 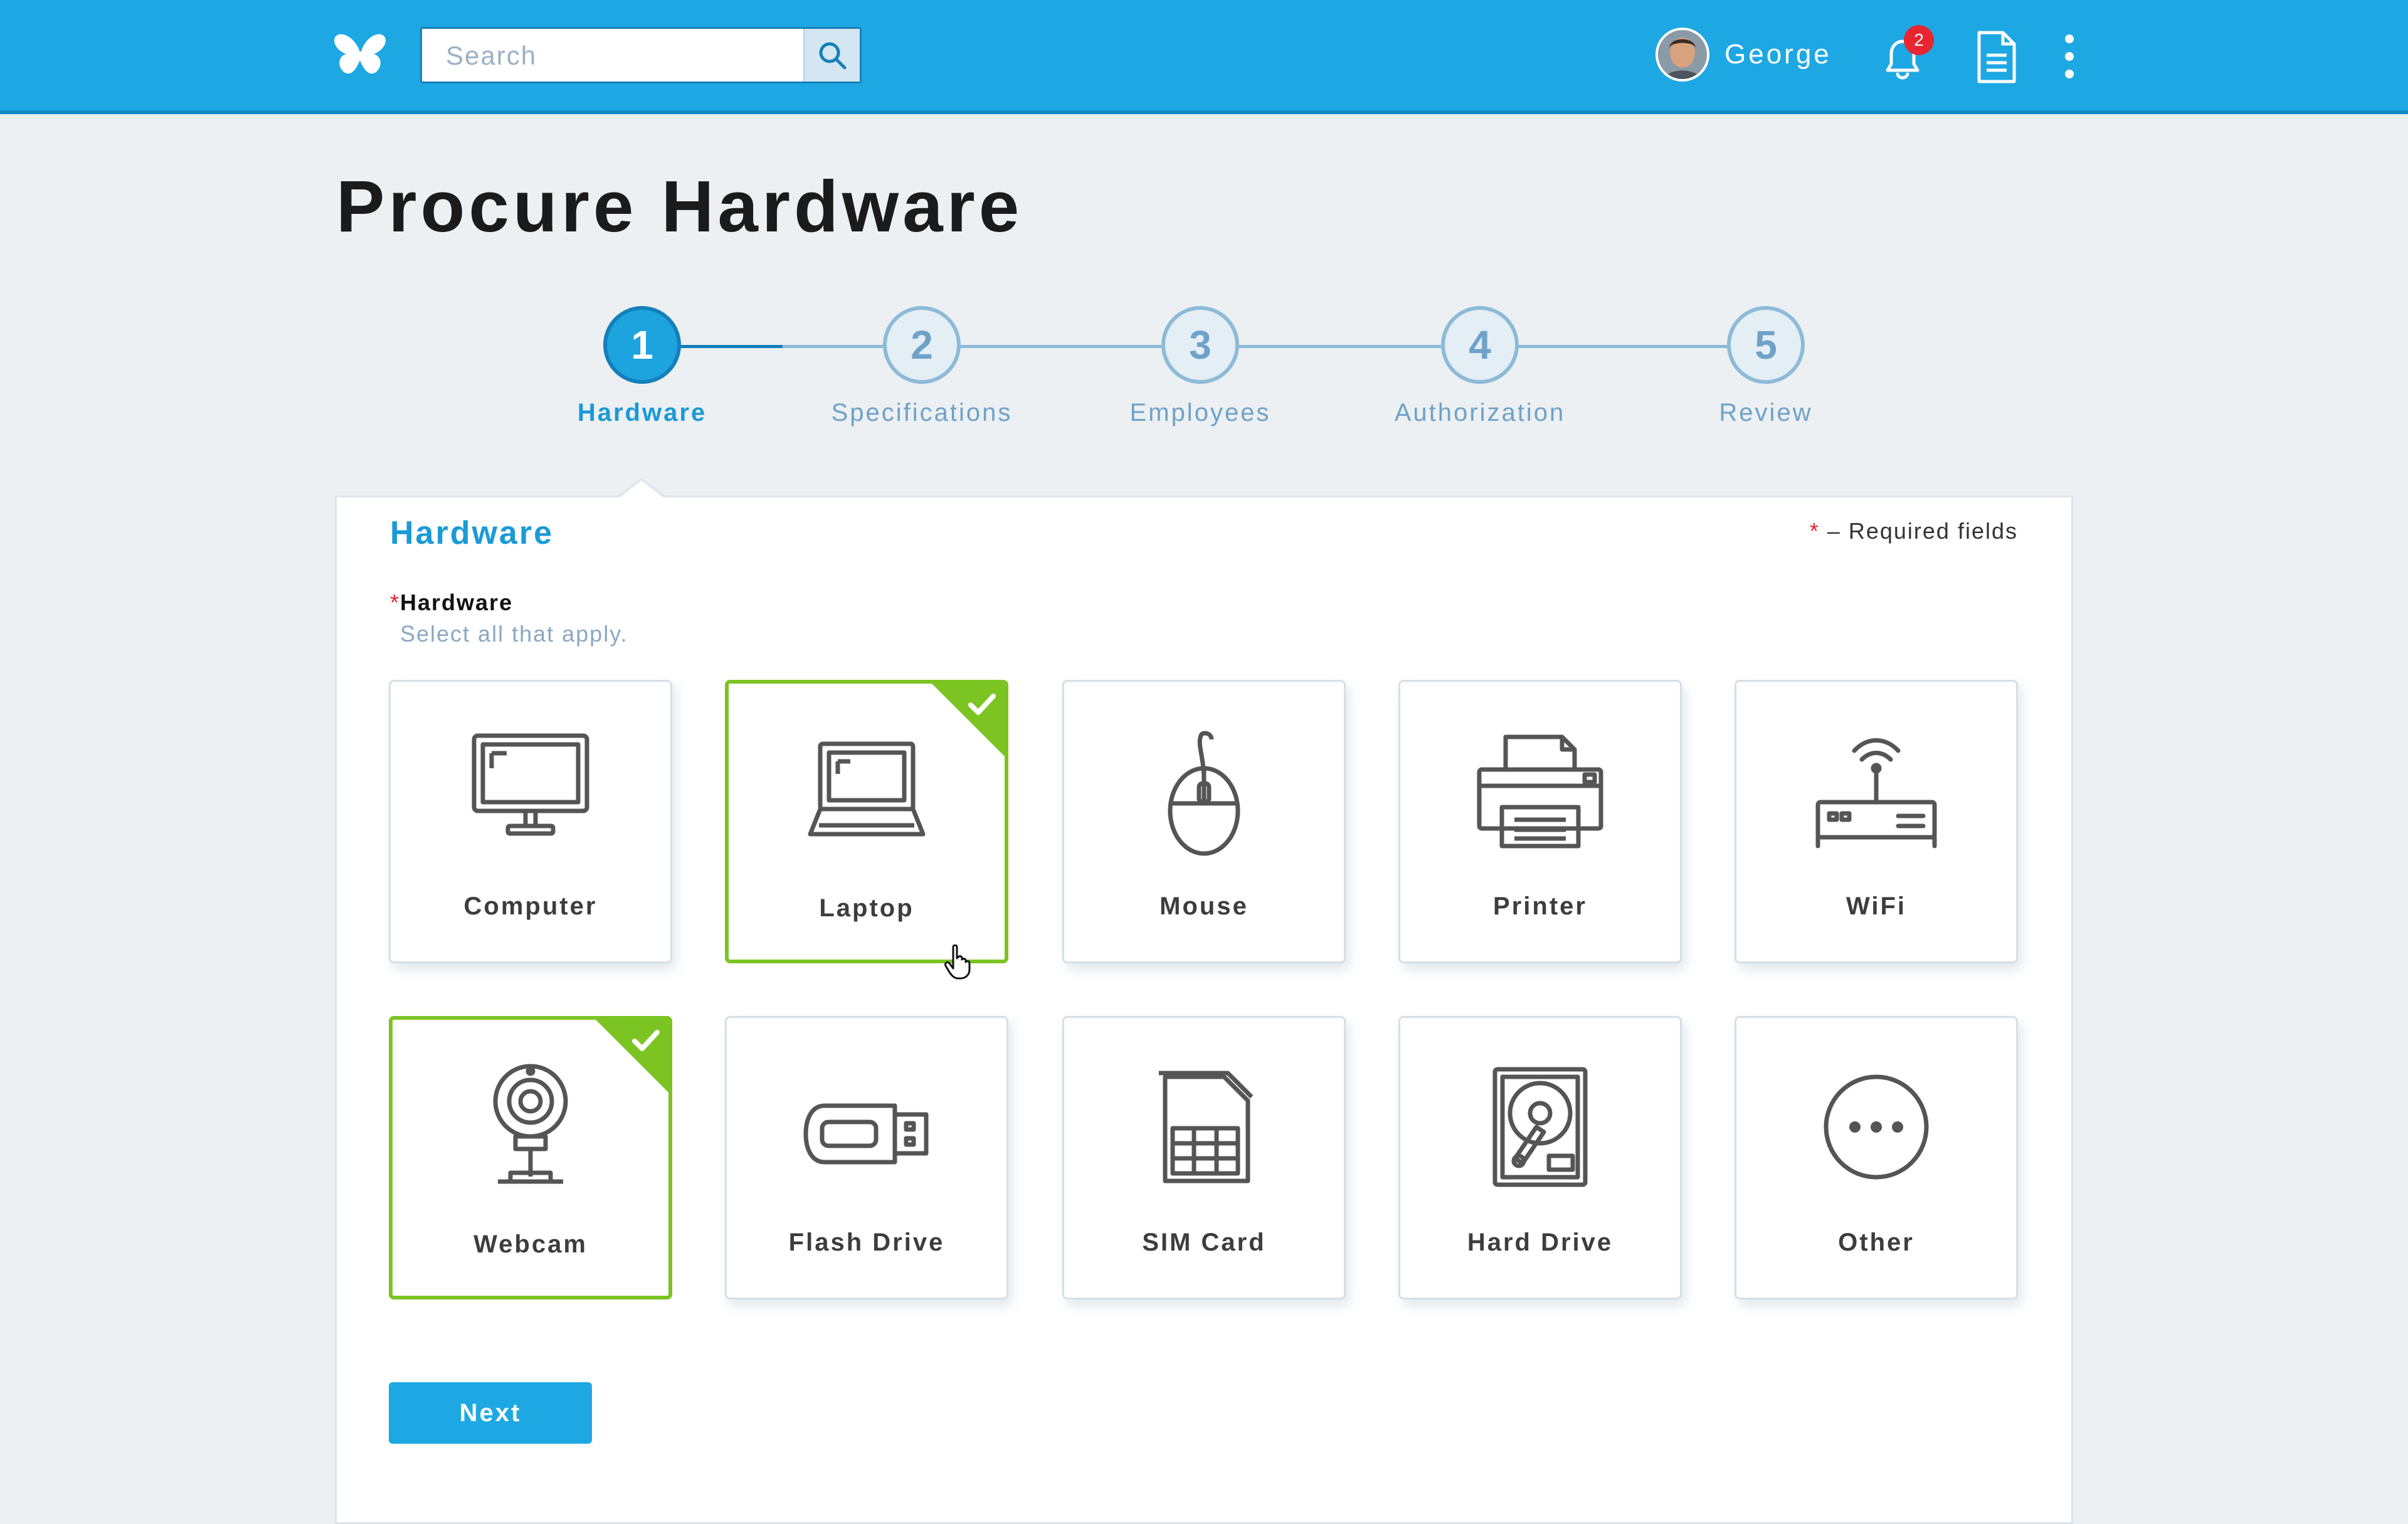 What do you see at coordinates (1204, 906) in the screenshot?
I see `option-label: Mouse` at bounding box center [1204, 906].